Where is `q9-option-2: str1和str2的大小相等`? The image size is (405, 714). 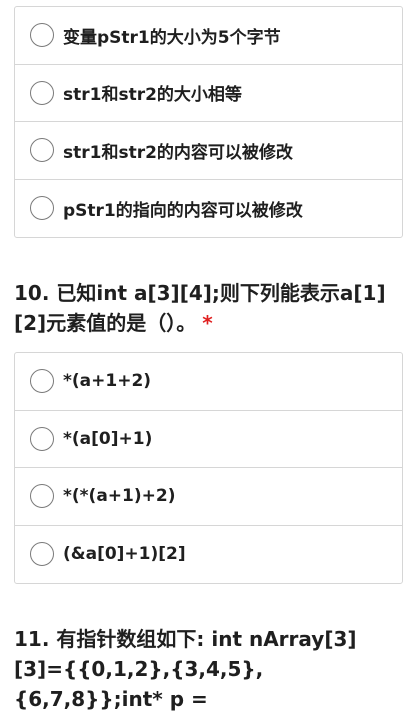
q9-option-2: str1和str2的大小相等 is located at coordinates (208, 93).